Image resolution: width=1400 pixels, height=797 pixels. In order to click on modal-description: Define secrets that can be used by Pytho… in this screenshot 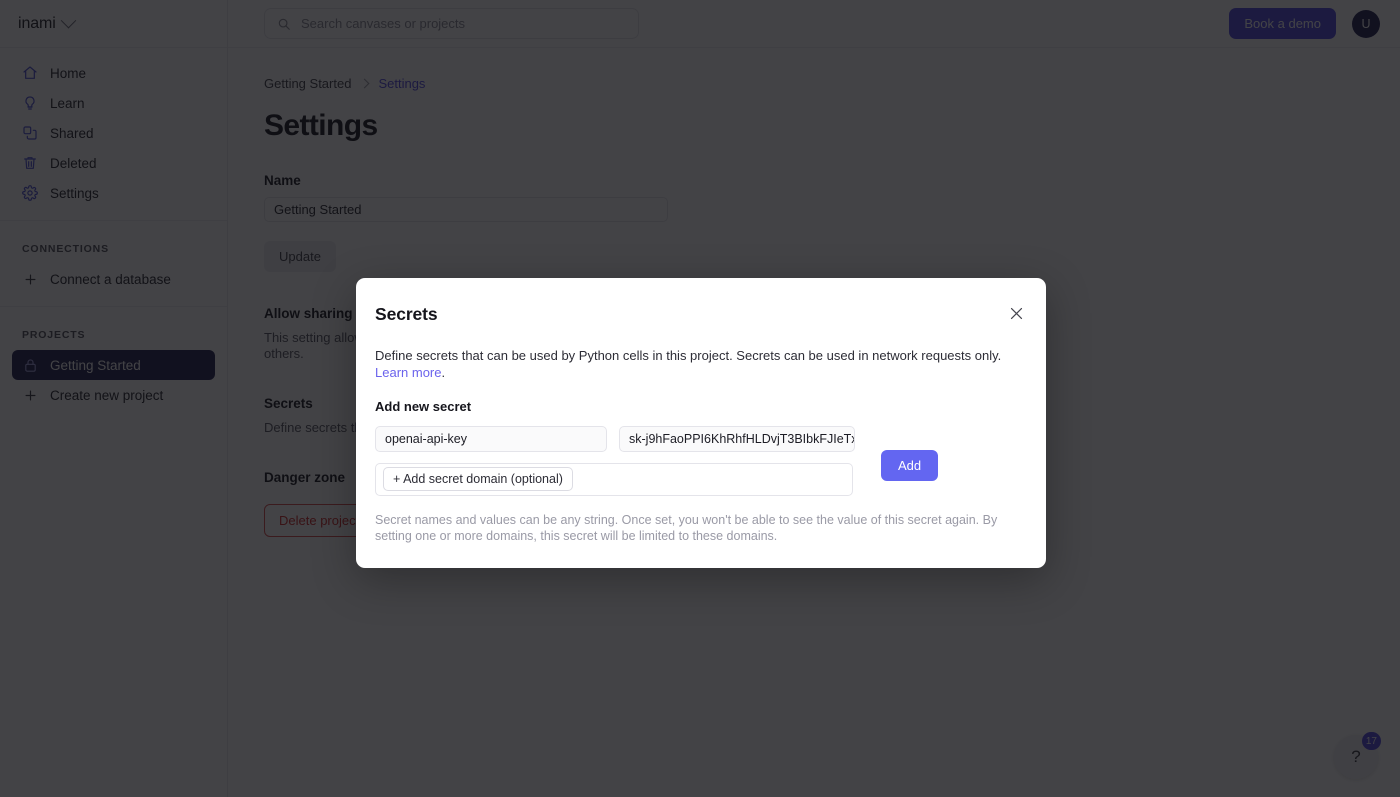, I will do `click(701, 365)`.